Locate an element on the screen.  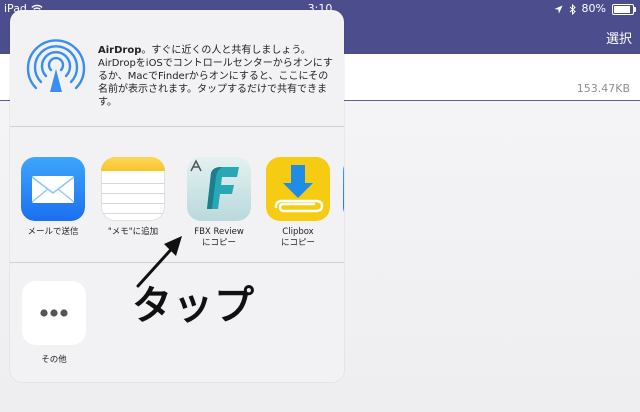
share-app-fbx-review: FBX Review にコピー is located at coordinates (219, 203).